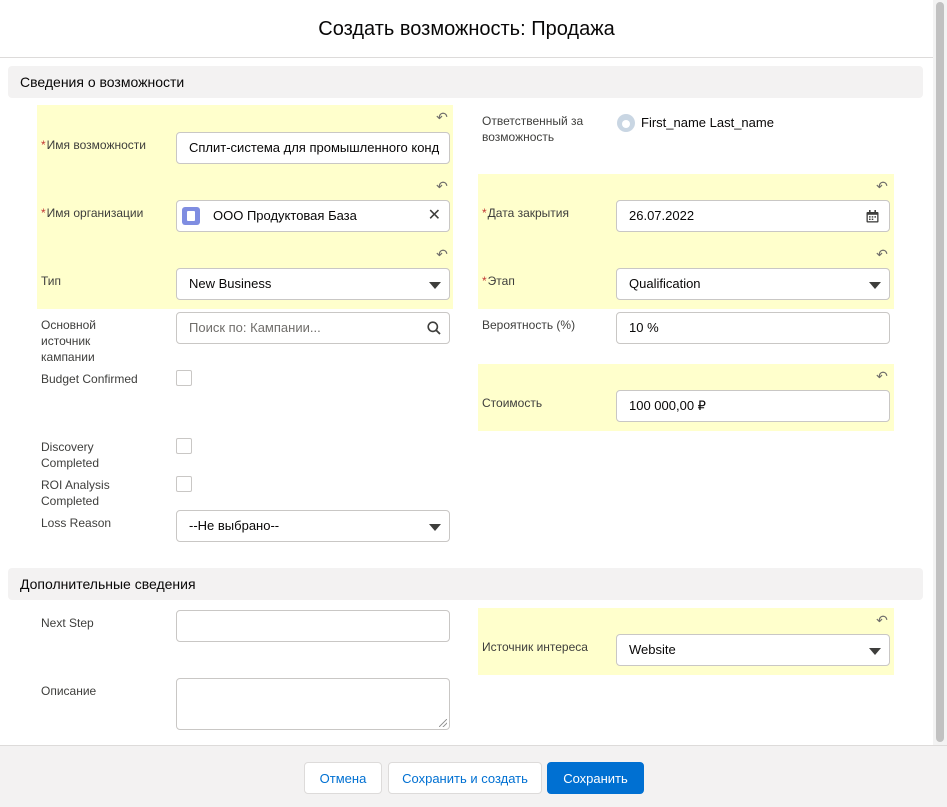 The image size is (947, 807). I want to click on section-header-additional: Дополнительные сведения, so click(465, 584).